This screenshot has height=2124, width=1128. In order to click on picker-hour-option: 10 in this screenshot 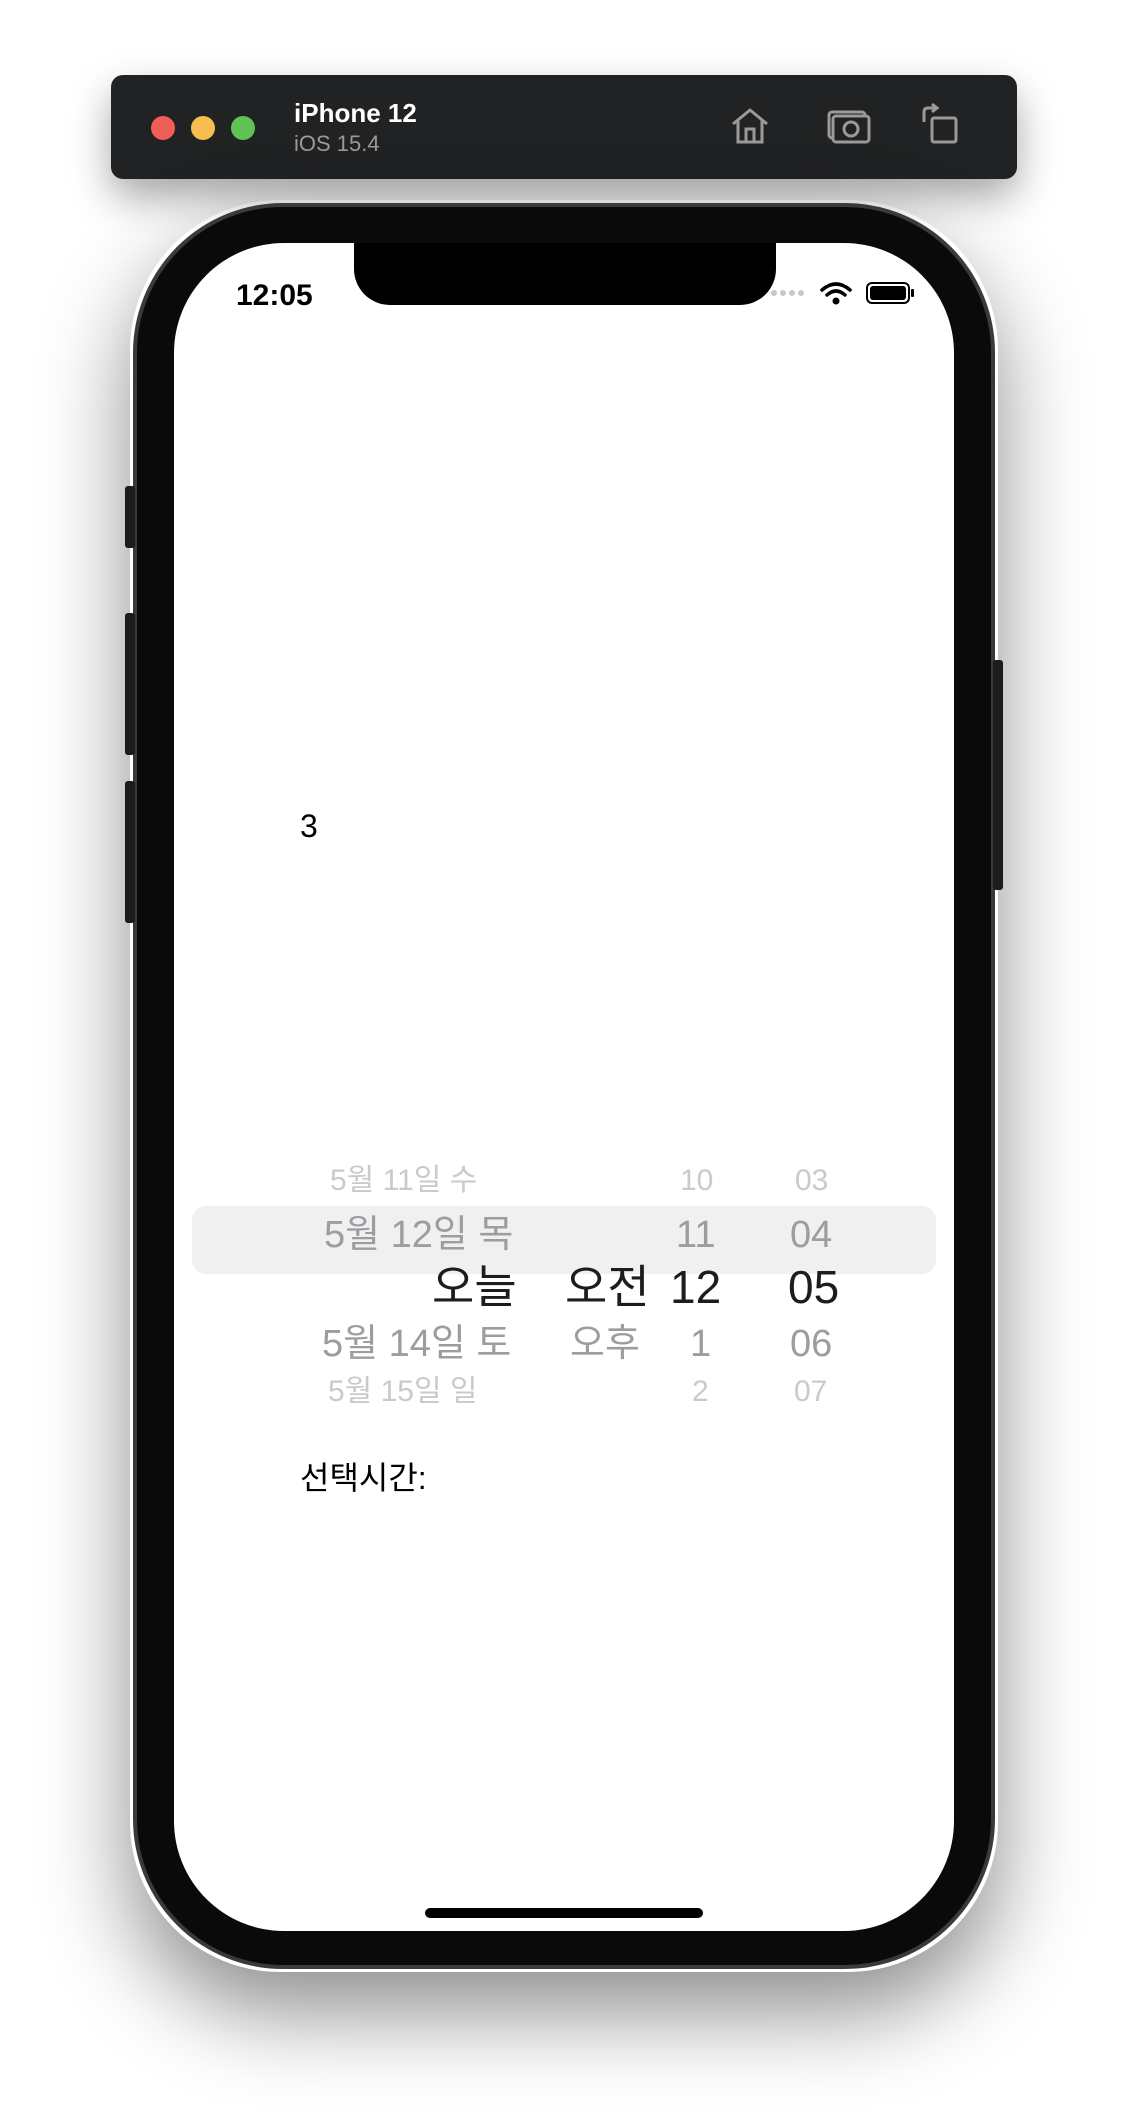, I will do `click(696, 1181)`.